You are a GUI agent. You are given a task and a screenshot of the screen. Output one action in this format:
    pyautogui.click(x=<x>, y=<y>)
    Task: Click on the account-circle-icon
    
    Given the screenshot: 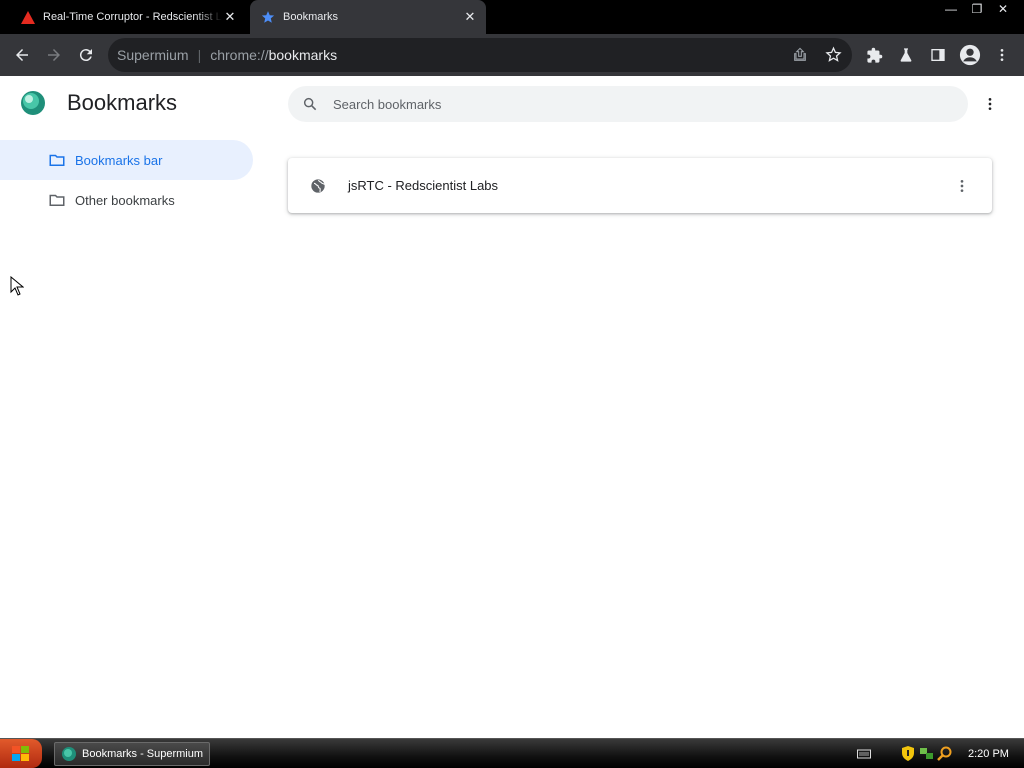 What is the action you would take?
    pyautogui.click(x=970, y=55)
    